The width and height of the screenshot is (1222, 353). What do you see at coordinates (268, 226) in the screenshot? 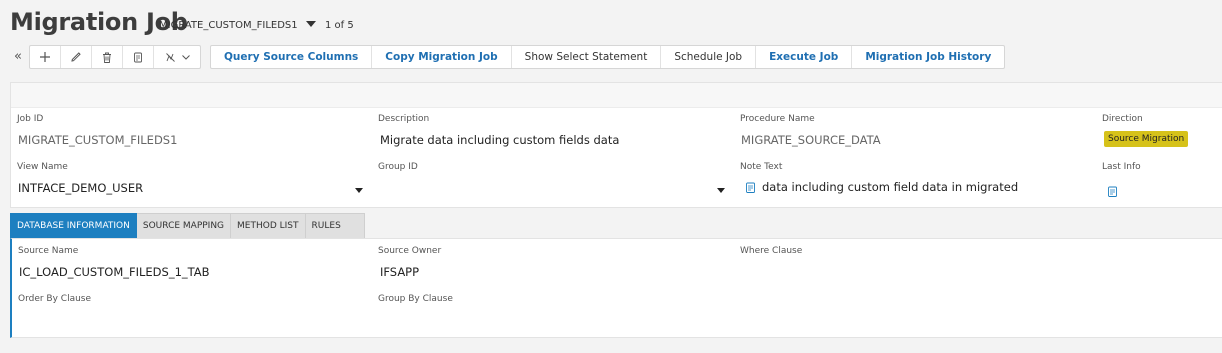
I see `tab-method-list: METHOD LIST` at bounding box center [268, 226].